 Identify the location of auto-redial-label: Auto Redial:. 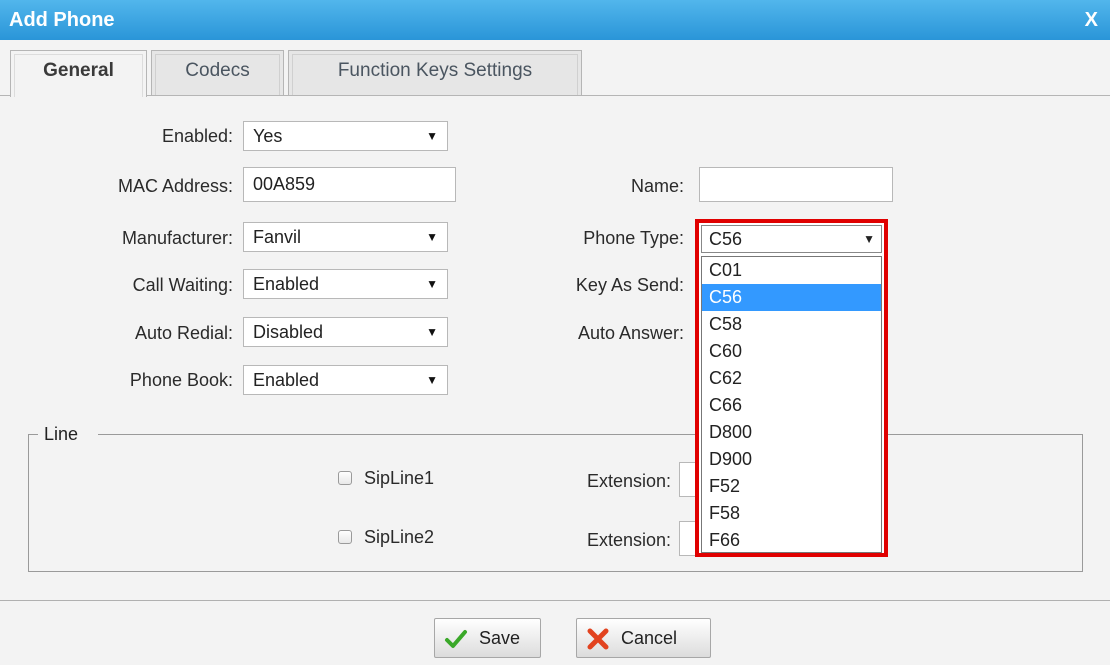
(183, 333).